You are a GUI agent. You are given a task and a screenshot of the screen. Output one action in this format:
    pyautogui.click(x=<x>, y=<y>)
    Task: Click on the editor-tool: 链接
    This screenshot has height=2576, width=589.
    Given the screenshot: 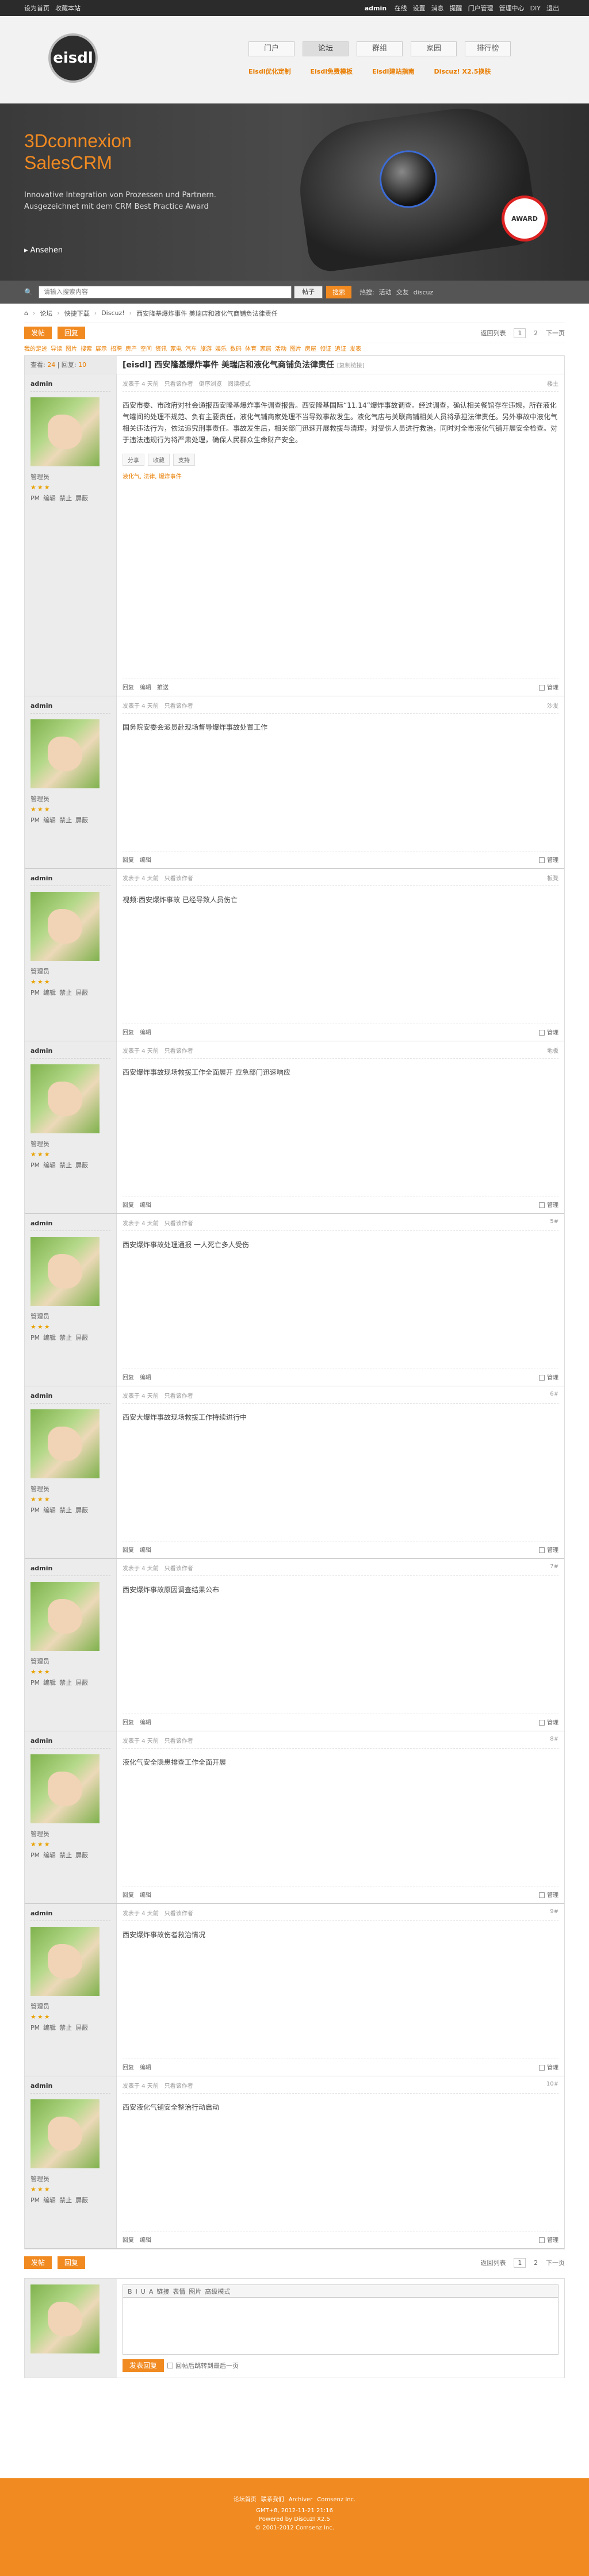 What is the action you would take?
    pyautogui.click(x=162, y=2291)
    